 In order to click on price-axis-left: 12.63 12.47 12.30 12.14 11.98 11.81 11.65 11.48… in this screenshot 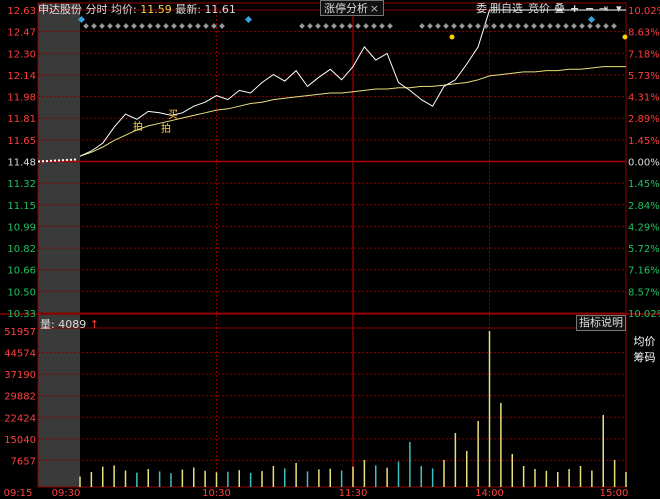, I will do `click(21, 163)`.